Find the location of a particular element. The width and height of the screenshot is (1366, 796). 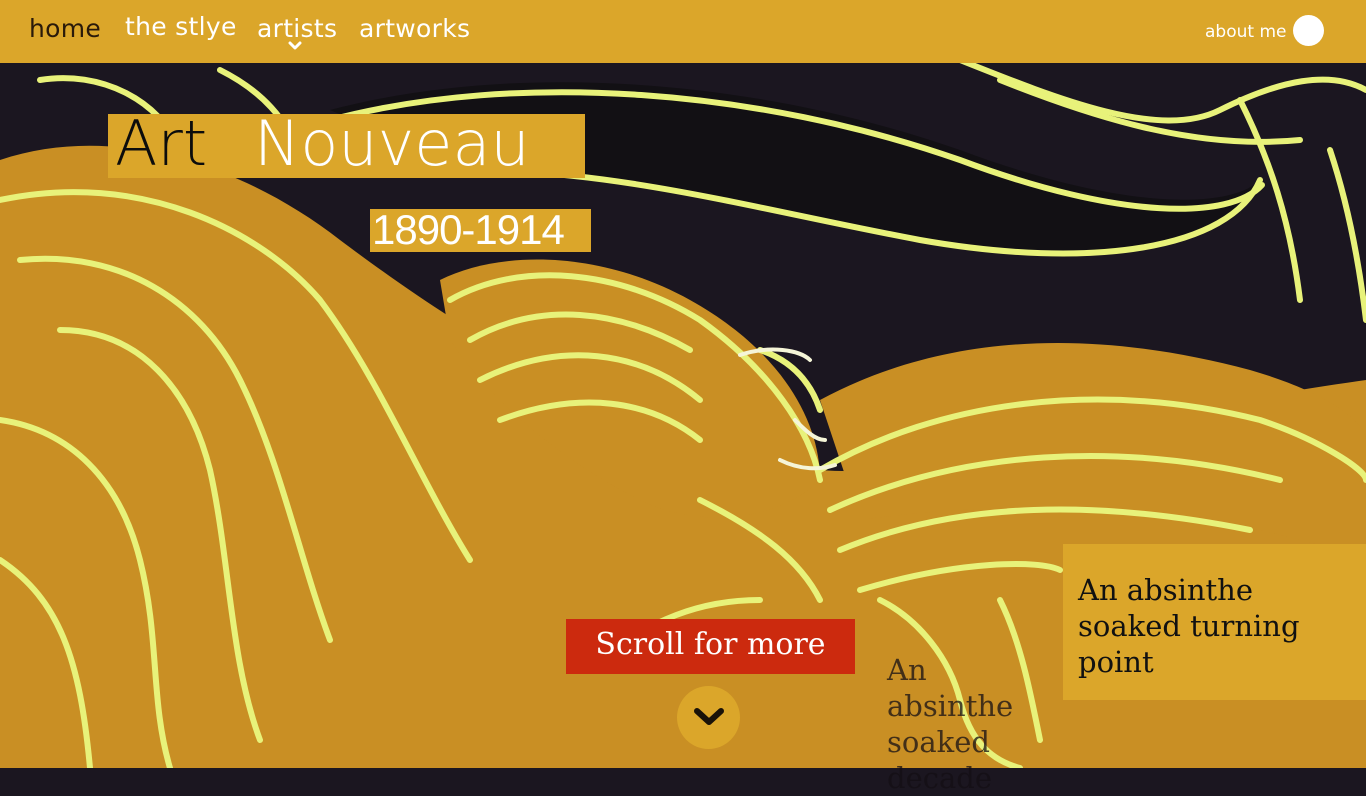

page-title: Art Nouveau is located at coordinates (346, 143).